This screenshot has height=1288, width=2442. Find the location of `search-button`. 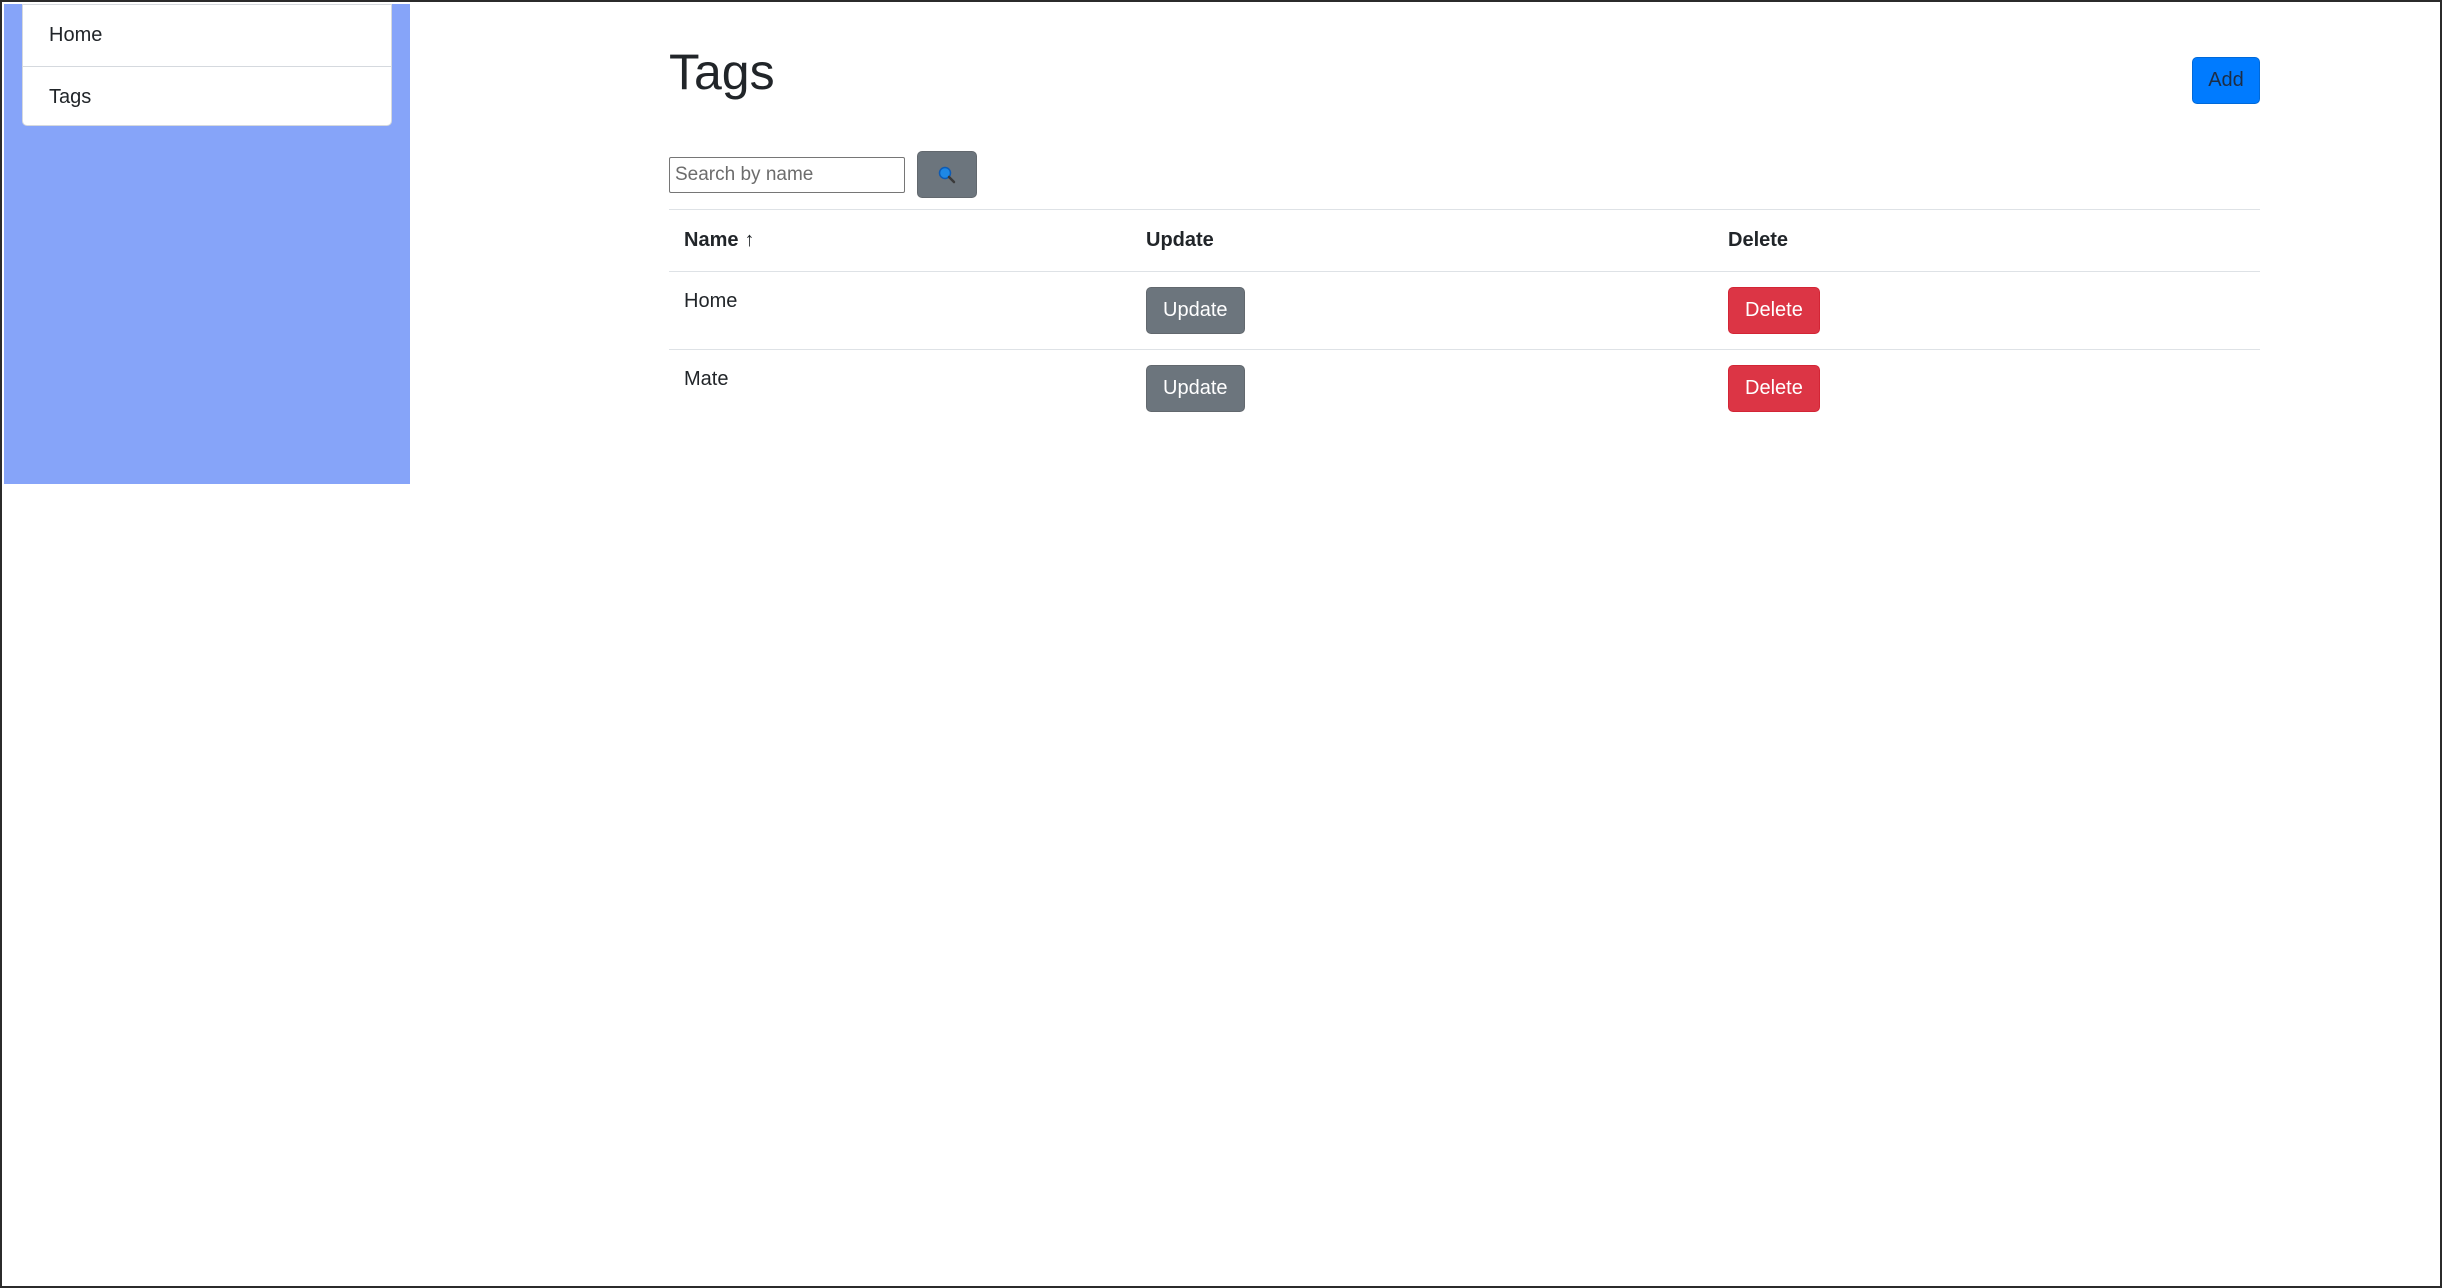

search-button is located at coordinates (947, 174).